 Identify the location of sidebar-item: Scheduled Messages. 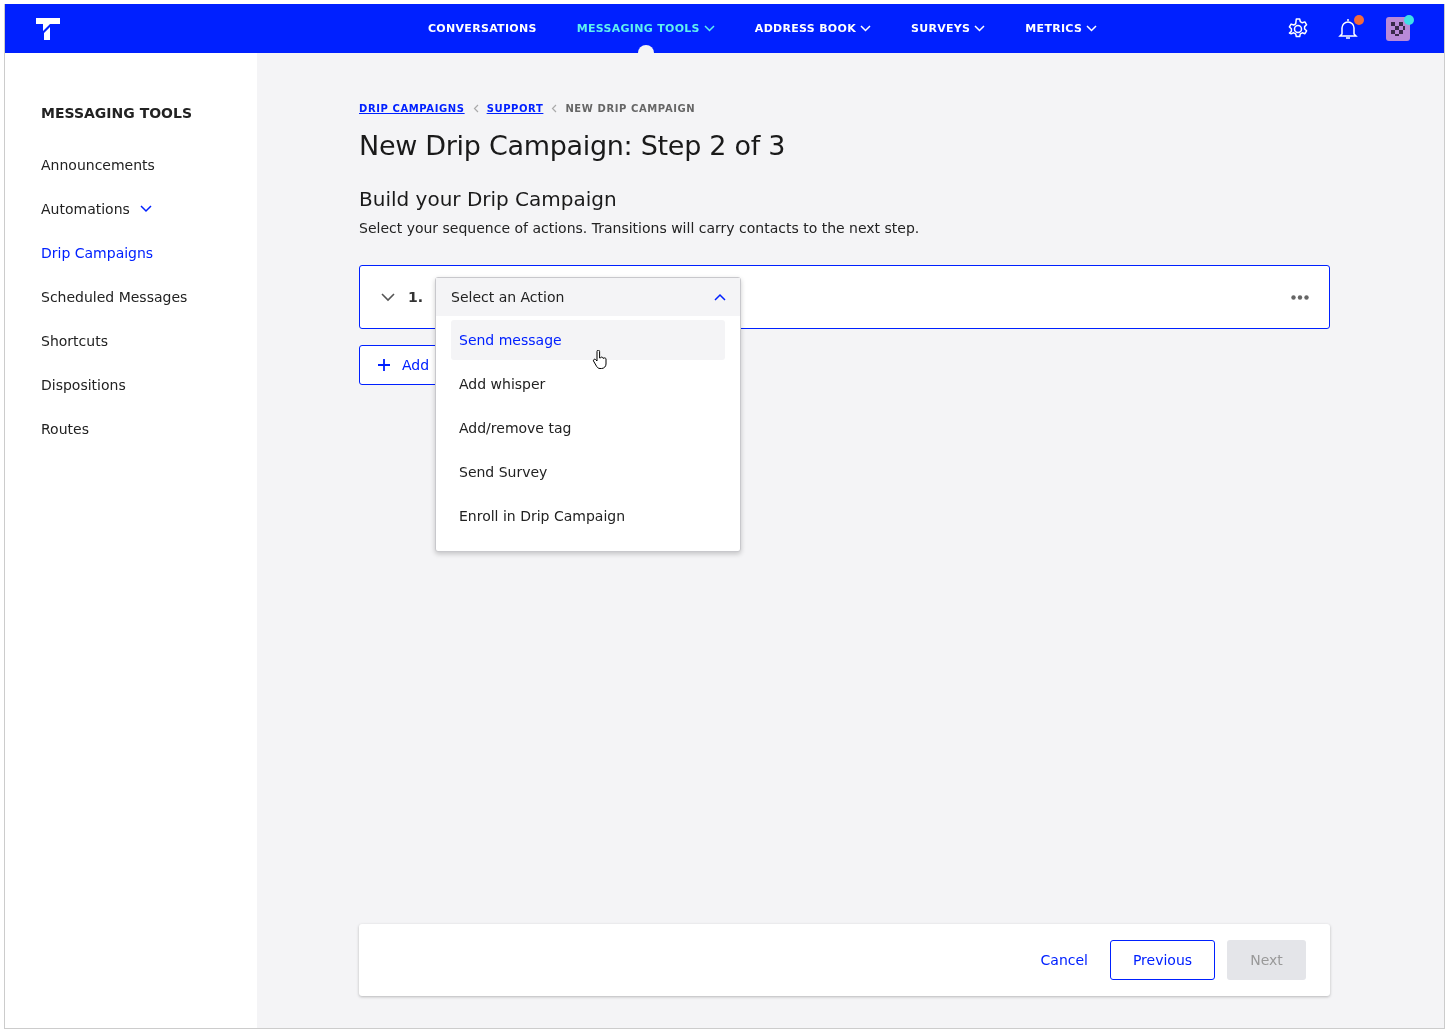
(114, 297).